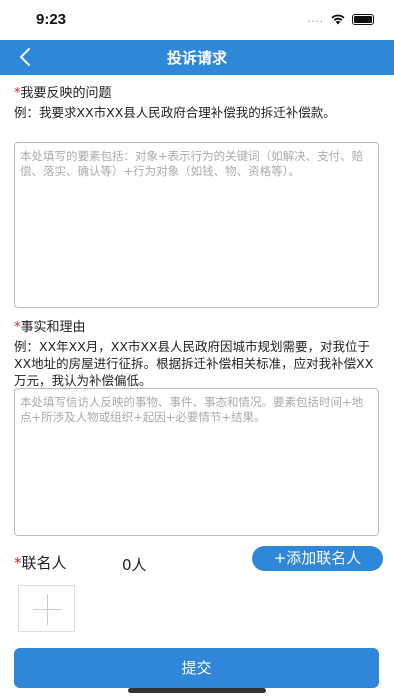  What do you see at coordinates (197, 690) in the screenshot?
I see `home-indicator` at bounding box center [197, 690].